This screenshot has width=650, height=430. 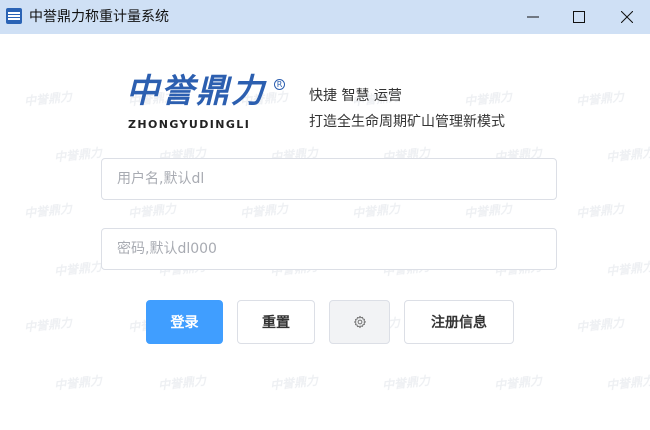 I want to click on close-button, so click(x=627, y=17).